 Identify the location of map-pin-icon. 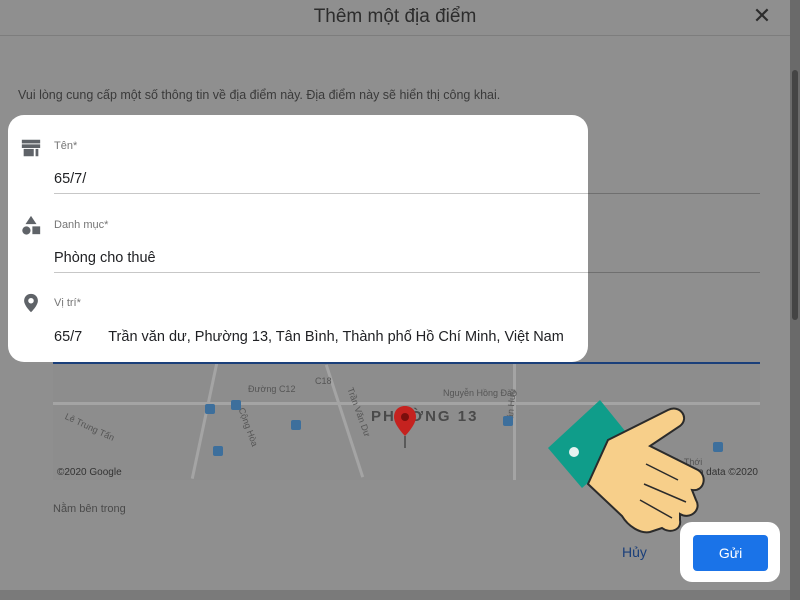
(405, 427).